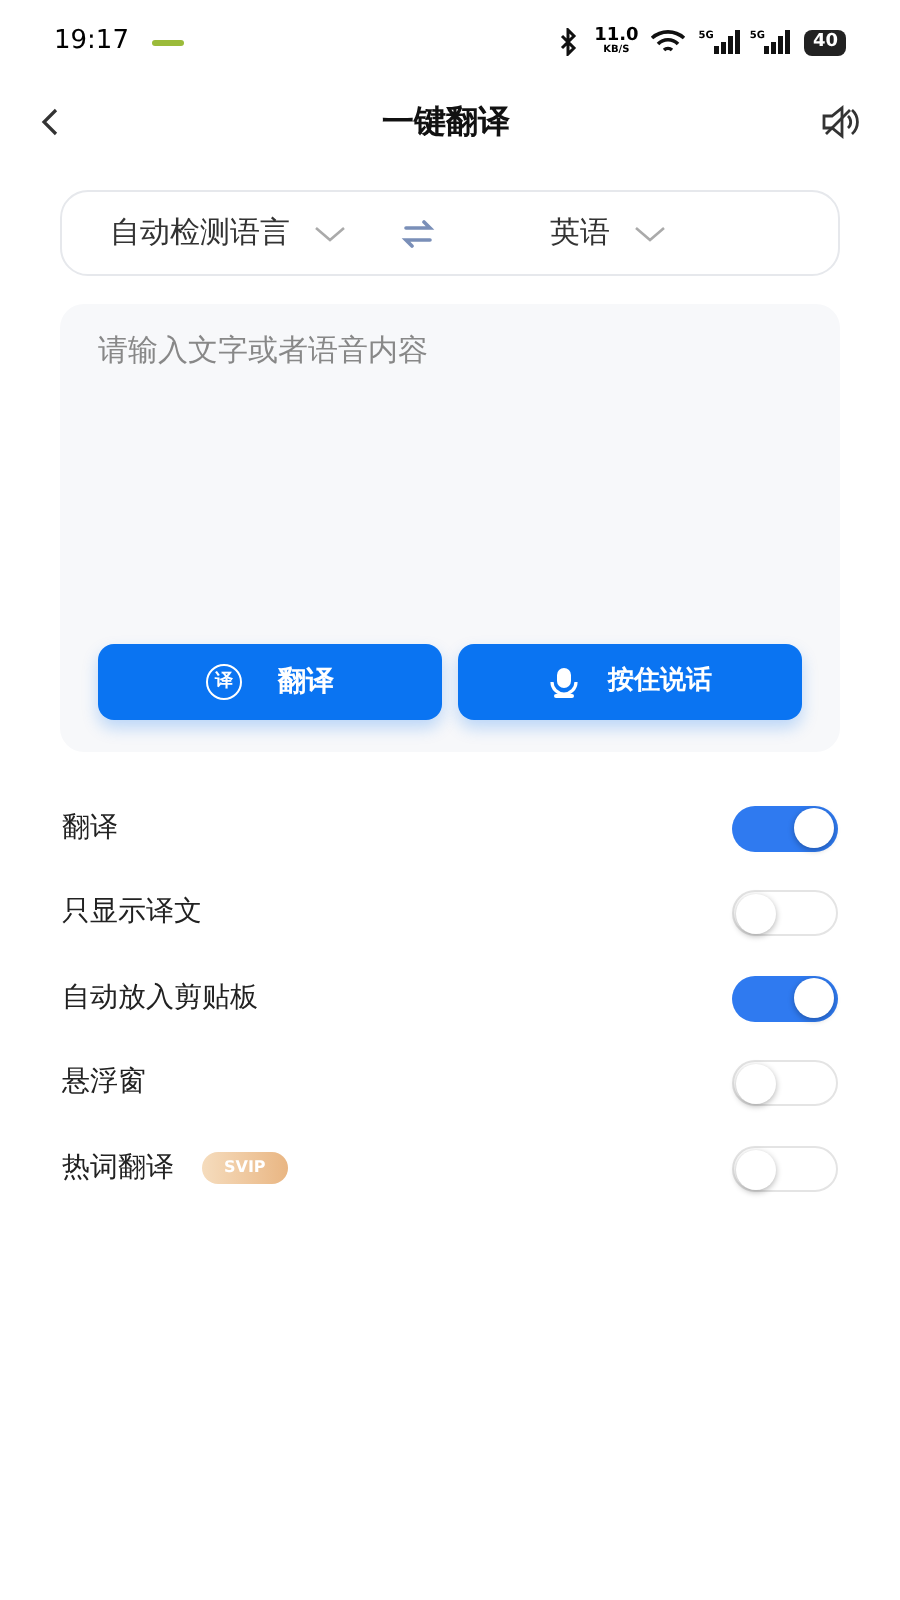 Image resolution: width=900 pixels, height=1600 pixels. I want to click on translate-button: 译 翻译, so click(270, 682).